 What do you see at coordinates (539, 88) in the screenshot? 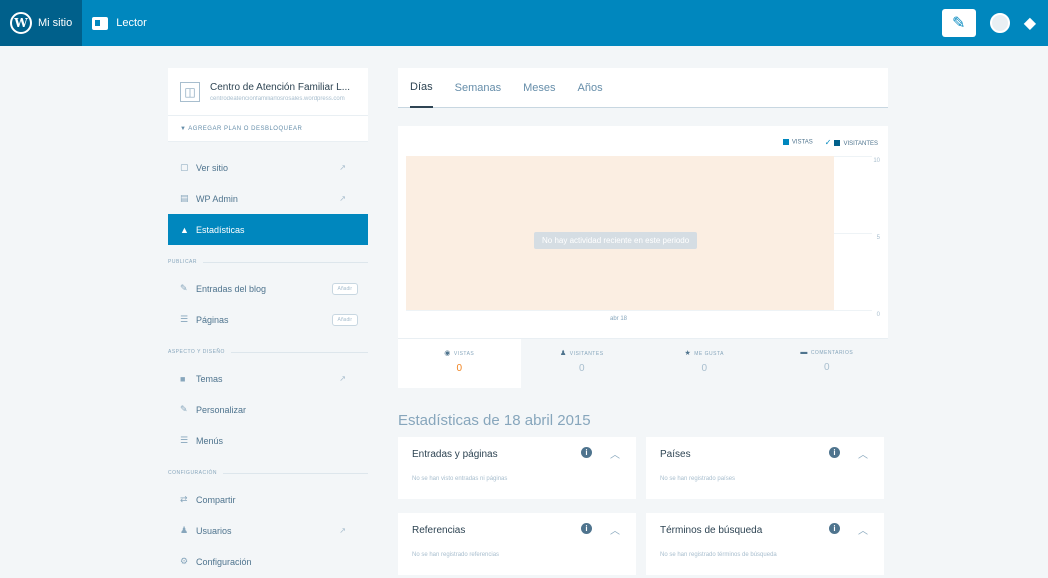
I see `tab-months: Meses` at bounding box center [539, 88].